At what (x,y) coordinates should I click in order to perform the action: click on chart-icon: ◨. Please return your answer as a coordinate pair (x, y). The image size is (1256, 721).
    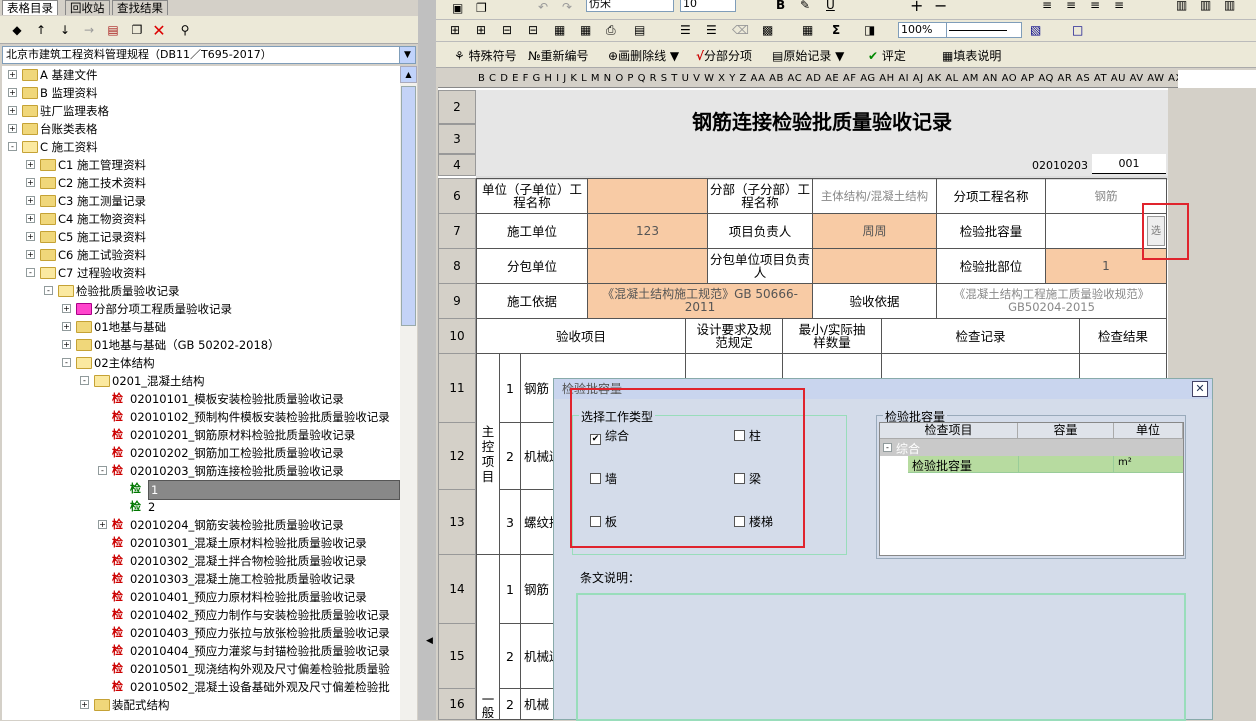
    Looking at the image, I should click on (869, 30).